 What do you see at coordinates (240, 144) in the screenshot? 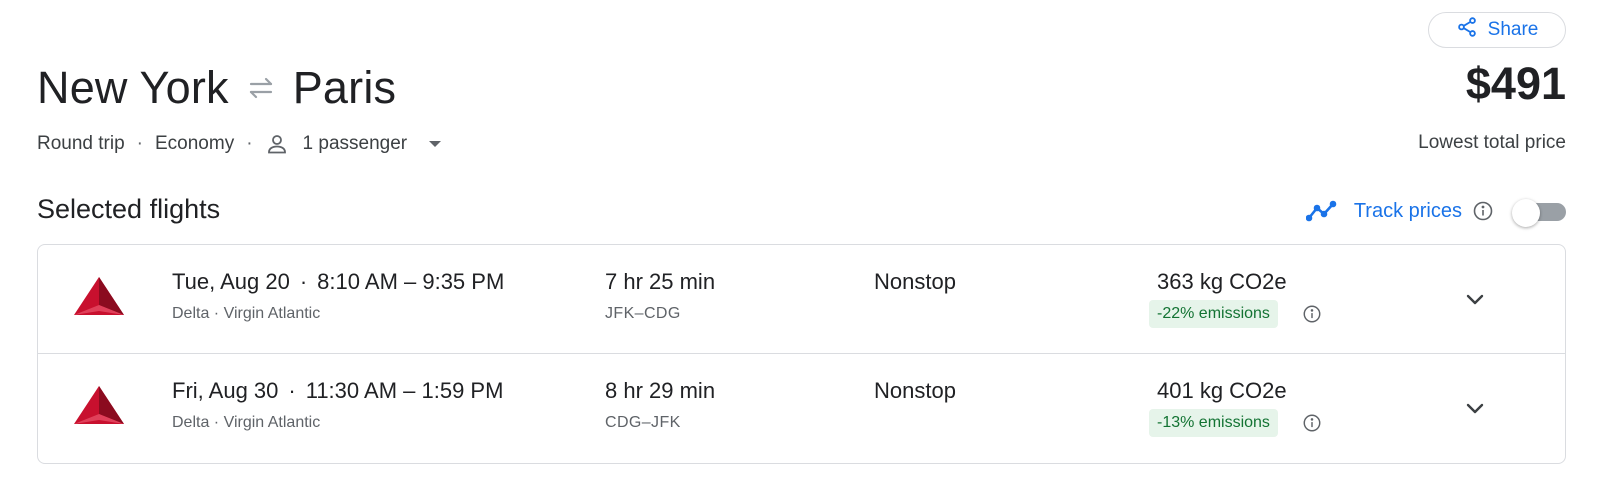
I see `trip-options: Round trip · Economy · 1 passenger` at bounding box center [240, 144].